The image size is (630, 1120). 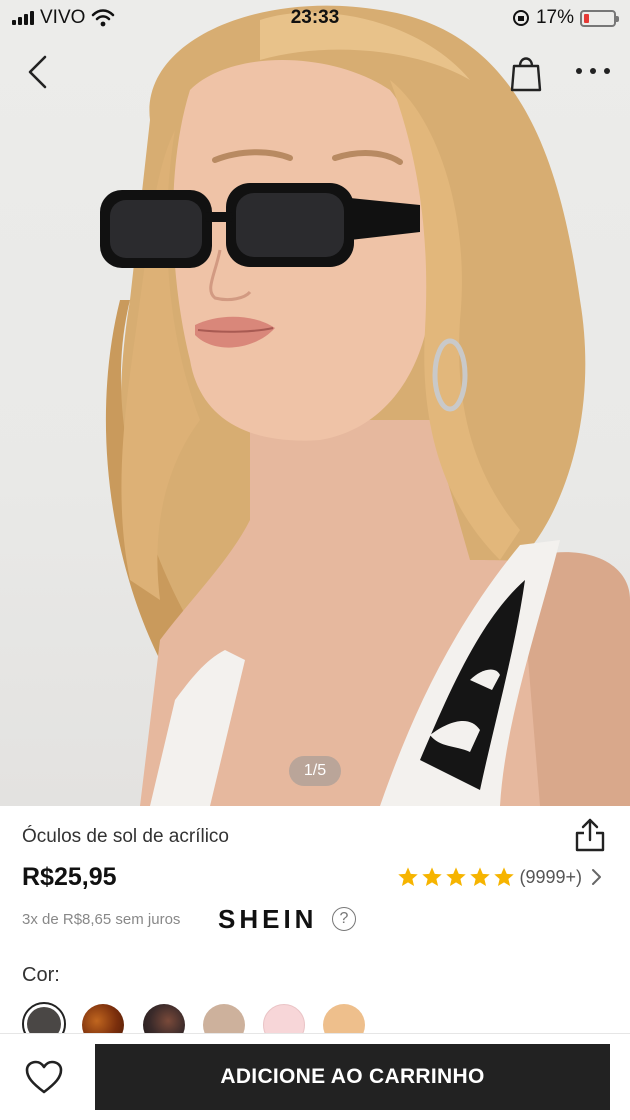 What do you see at coordinates (596, 877) in the screenshot?
I see `chevron-right-icon` at bounding box center [596, 877].